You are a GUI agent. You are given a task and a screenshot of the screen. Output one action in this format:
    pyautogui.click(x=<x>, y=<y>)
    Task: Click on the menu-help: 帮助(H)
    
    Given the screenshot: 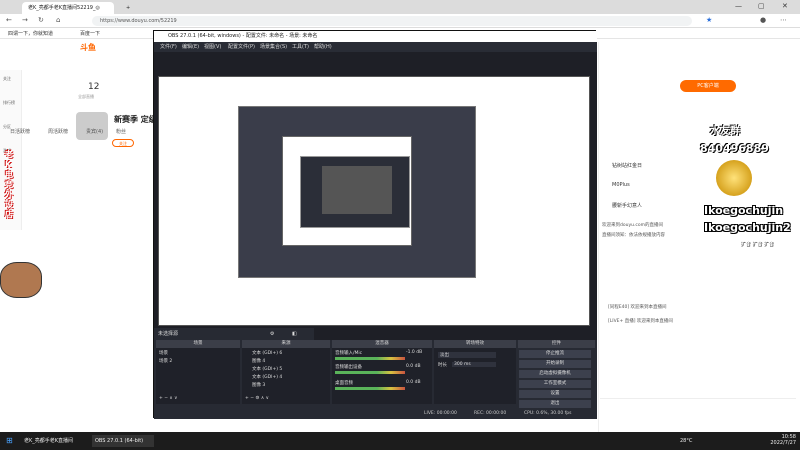 What is the action you would take?
    pyautogui.click(x=323, y=47)
    